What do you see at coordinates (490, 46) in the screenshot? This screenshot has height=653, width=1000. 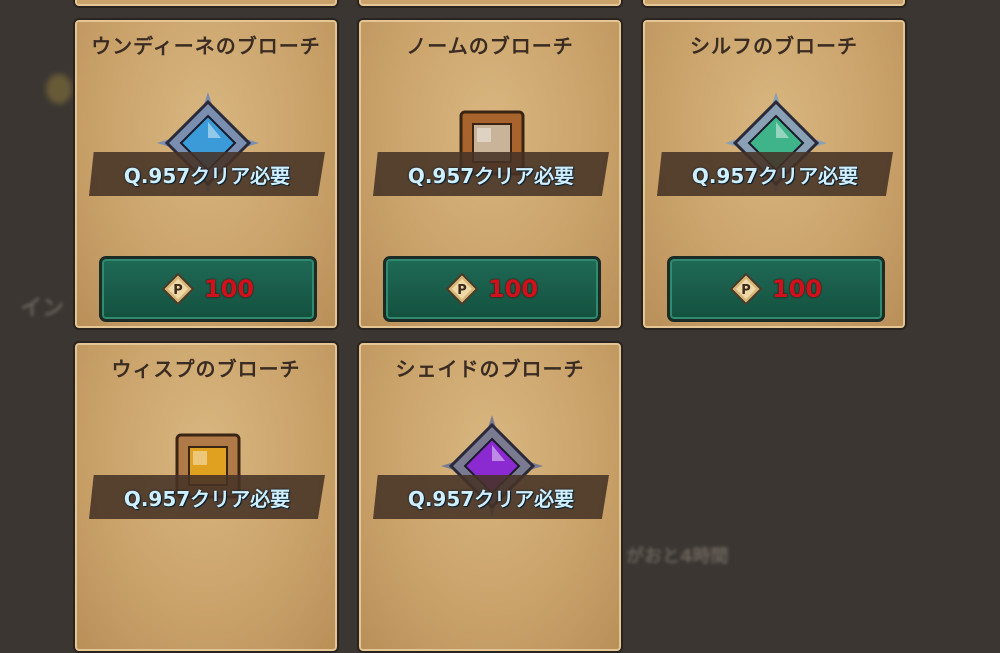 I see `card-title: ノームのブローチ` at bounding box center [490, 46].